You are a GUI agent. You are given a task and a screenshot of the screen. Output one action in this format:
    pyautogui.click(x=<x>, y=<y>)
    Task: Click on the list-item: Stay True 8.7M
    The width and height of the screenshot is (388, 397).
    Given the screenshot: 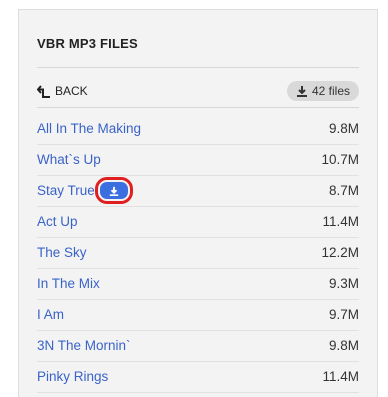 What is the action you would take?
    pyautogui.click(x=198, y=190)
    